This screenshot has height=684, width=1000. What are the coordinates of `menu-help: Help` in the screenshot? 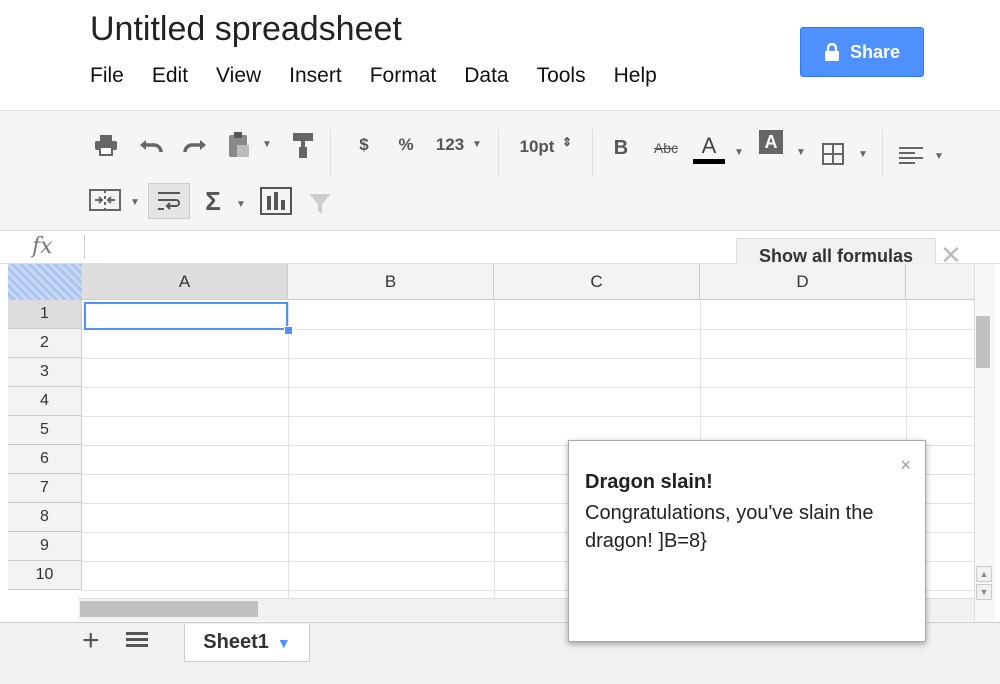 It's located at (635, 76).